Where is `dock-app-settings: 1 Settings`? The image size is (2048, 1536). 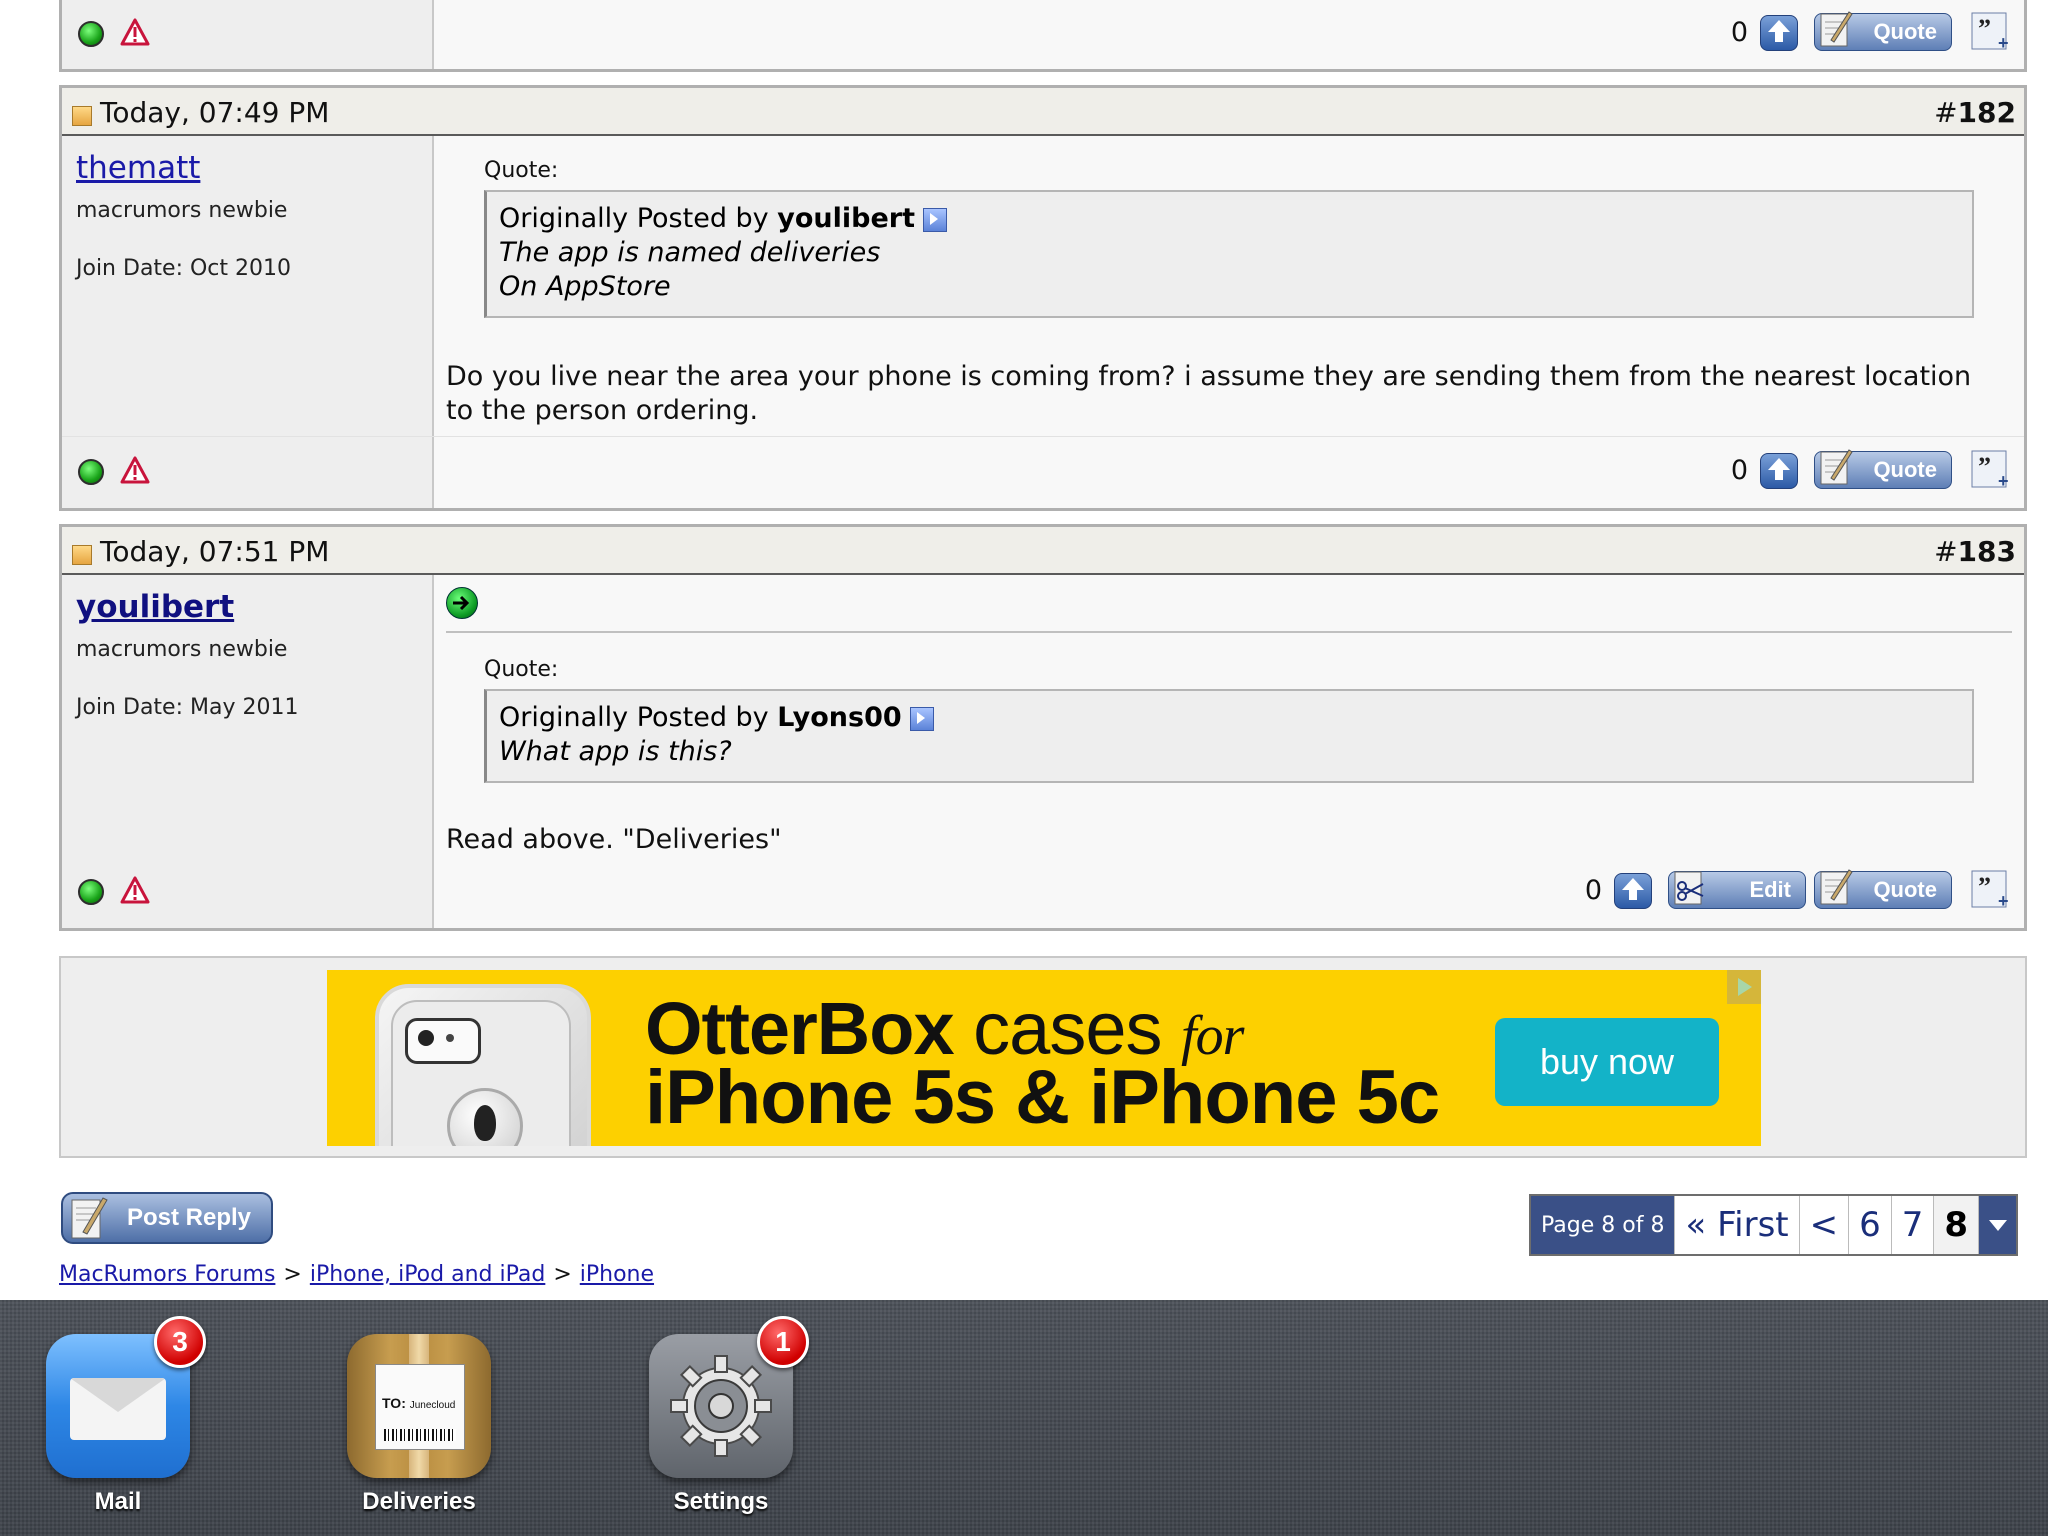
dock-app-settings: 1 Settings is located at coordinates (728, 1416).